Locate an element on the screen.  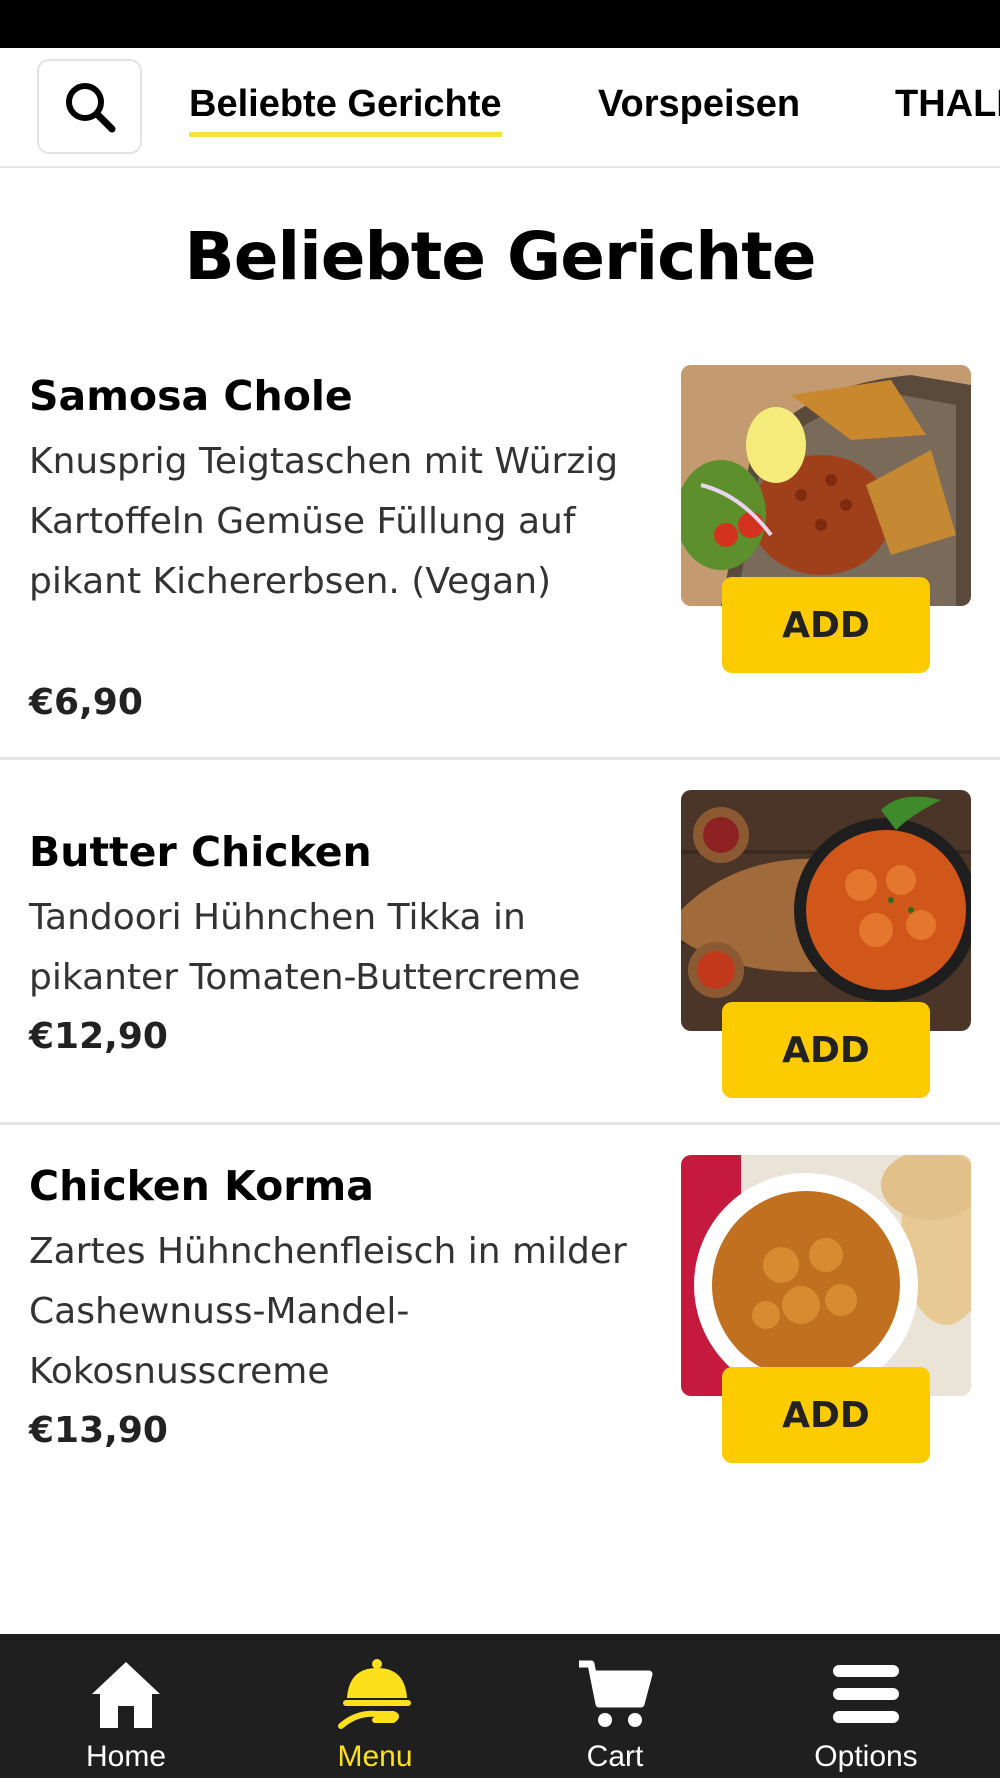
search-icon is located at coordinates (90, 107).